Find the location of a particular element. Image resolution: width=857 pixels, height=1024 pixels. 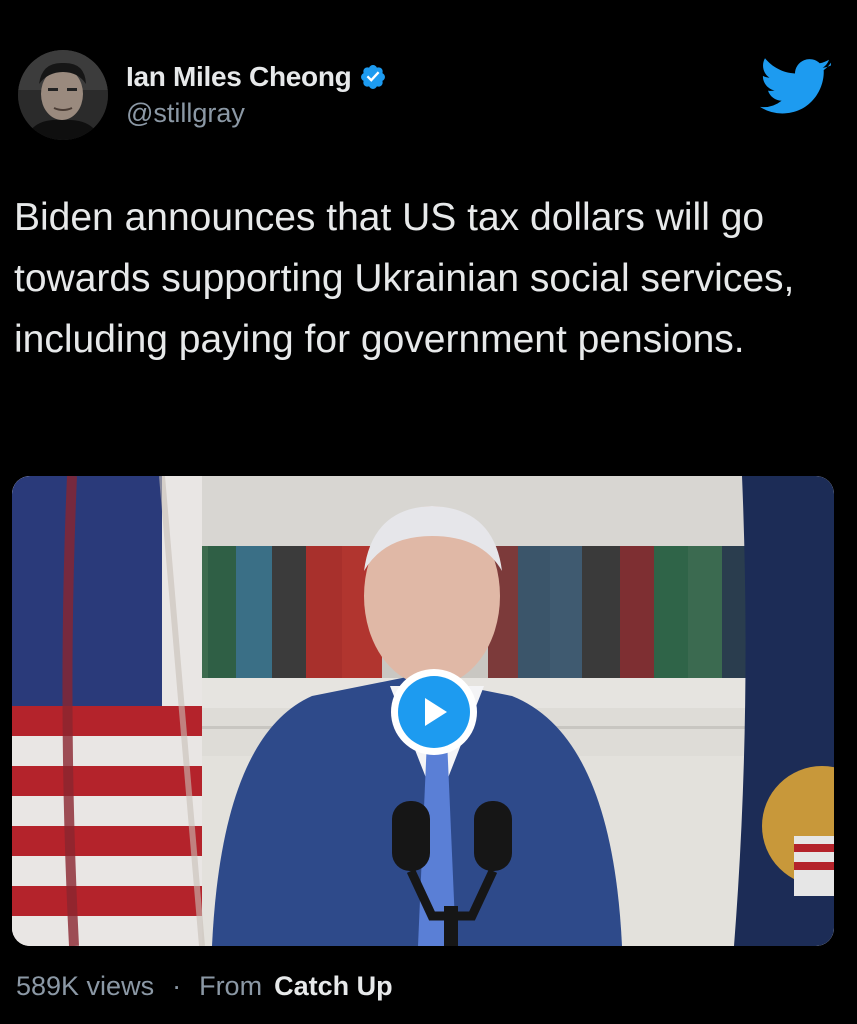

tweet-header: Ian Miles Cheong @stillgray is located at coordinates (428, 98).